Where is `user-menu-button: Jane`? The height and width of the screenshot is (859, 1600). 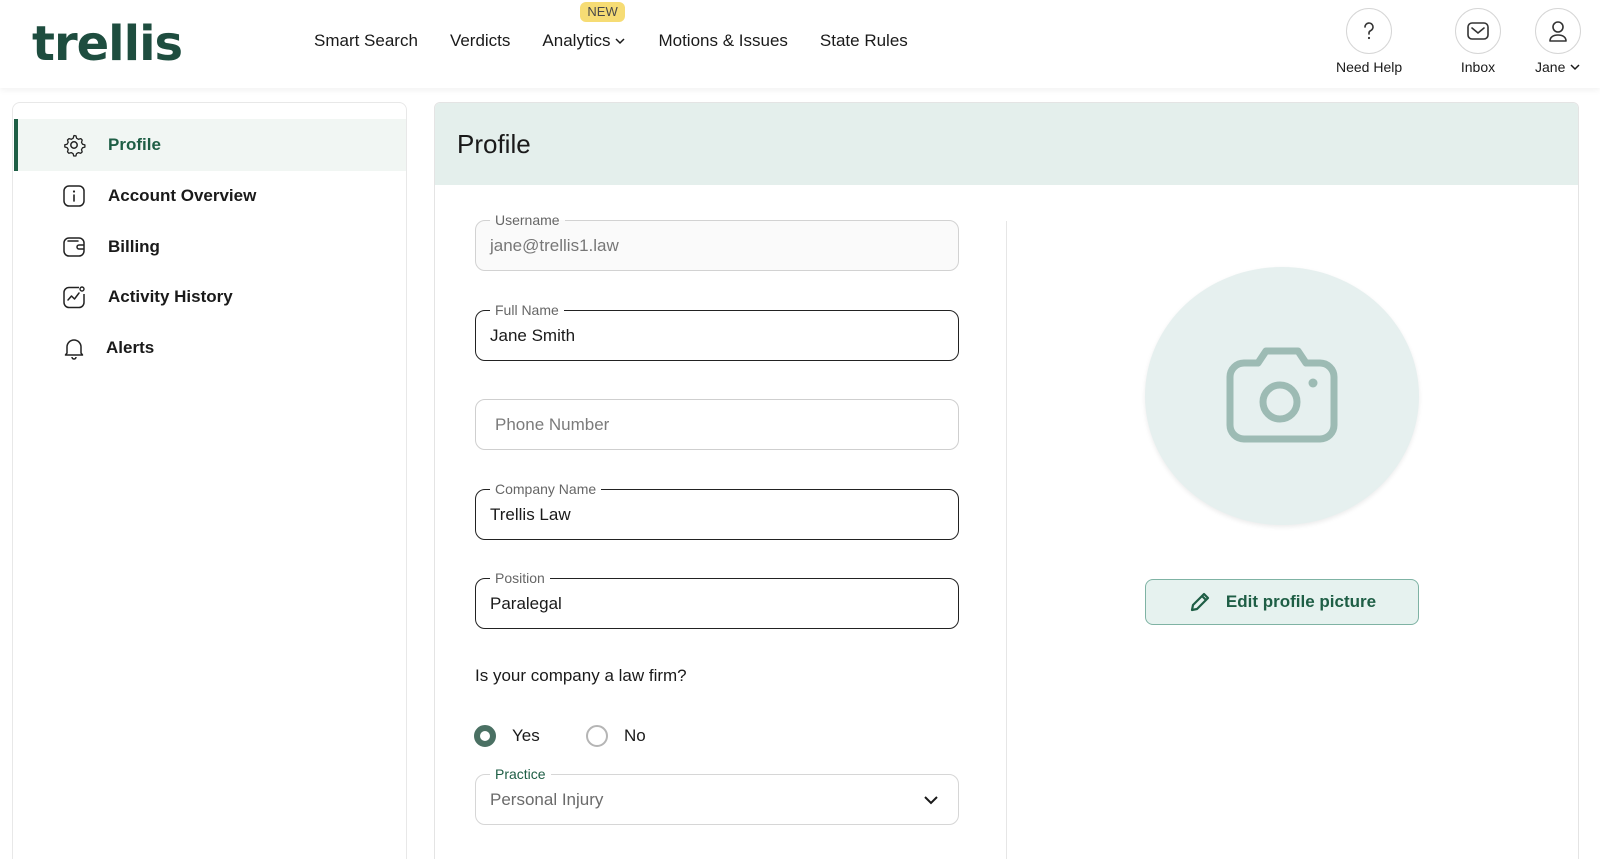
user-menu-button: Jane is located at coordinates (1558, 41).